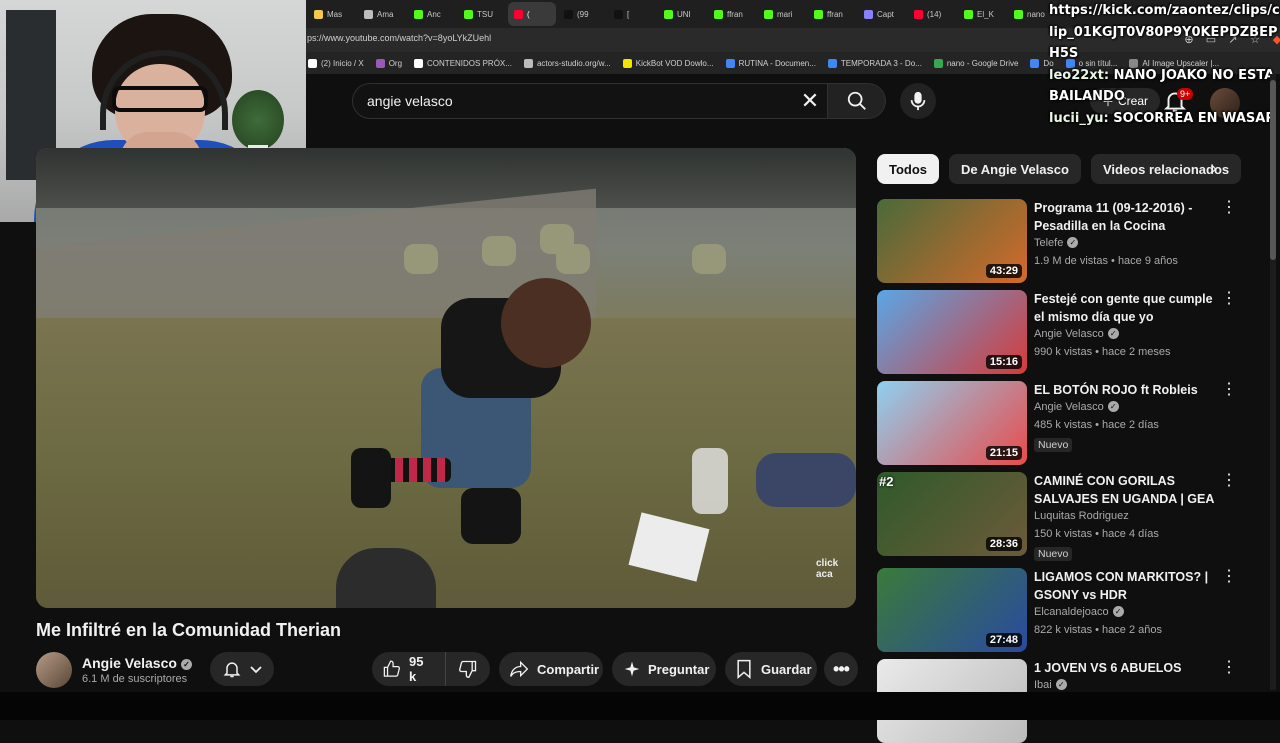 This screenshot has width=1280, height=743. I want to click on scrollbar-thumb, so click(1273, 170).